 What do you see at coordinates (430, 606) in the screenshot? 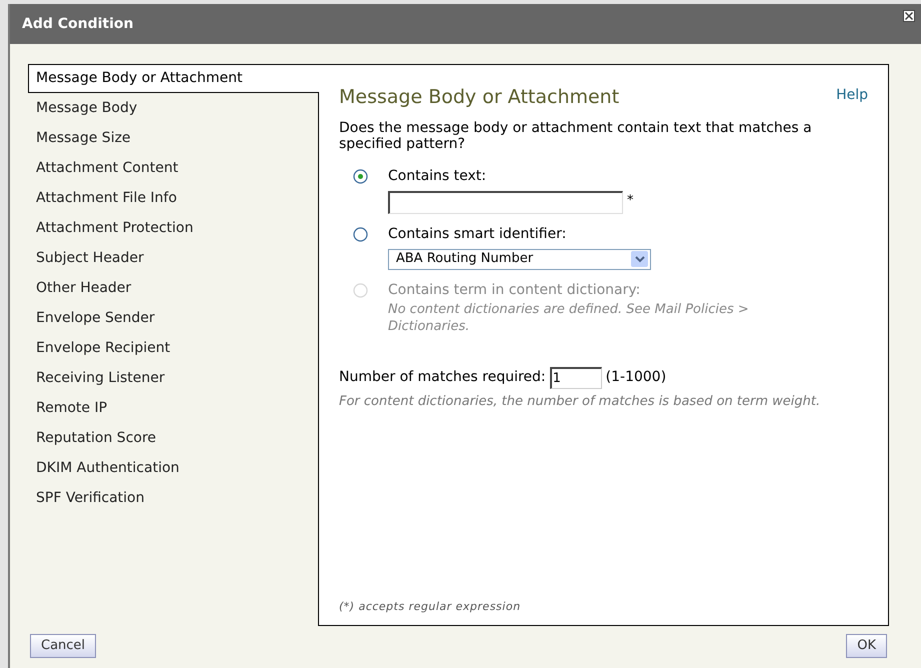
I see `footnote-text: (*) accepts regular expression` at bounding box center [430, 606].